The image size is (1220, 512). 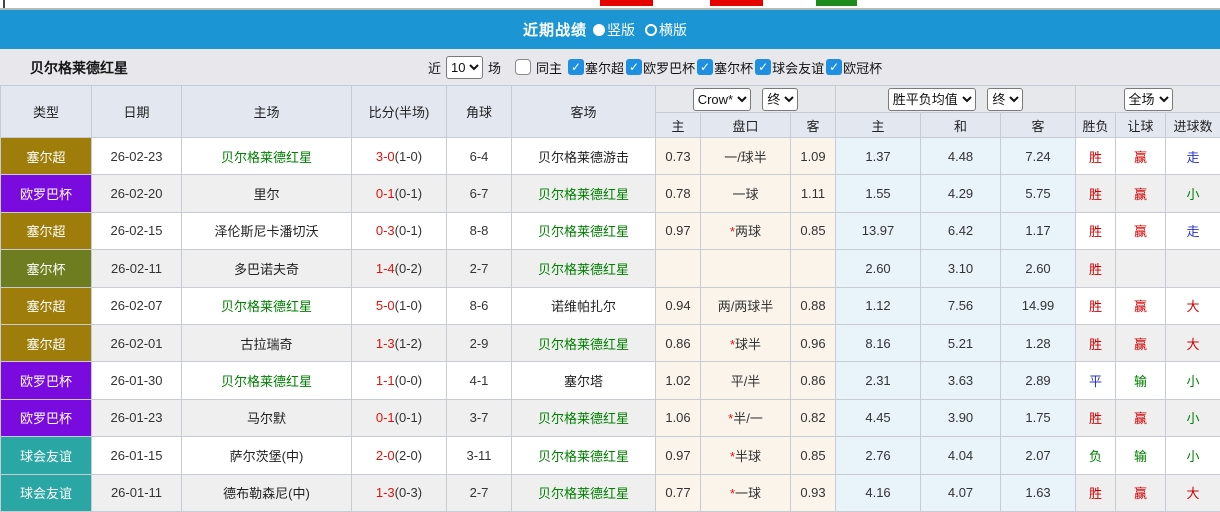 What do you see at coordinates (408, 305) in the screenshot?
I see `halftime-score: (1-0)` at bounding box center [408, 305].